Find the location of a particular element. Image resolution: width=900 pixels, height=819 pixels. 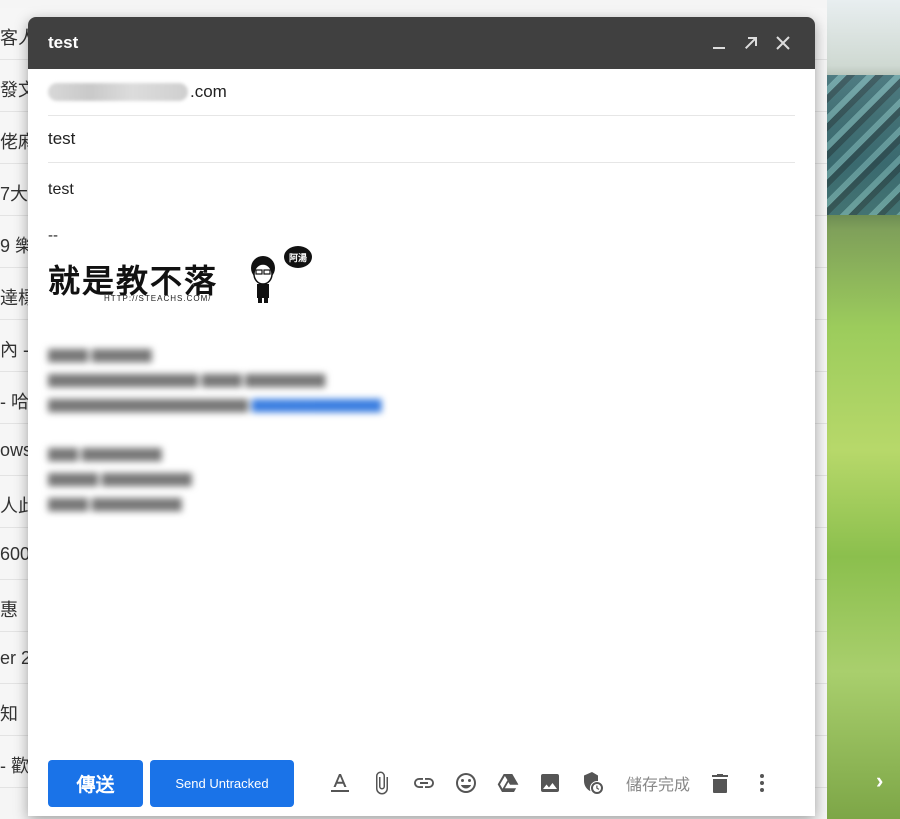

formatting-icon is located at coordinates (340, 783).